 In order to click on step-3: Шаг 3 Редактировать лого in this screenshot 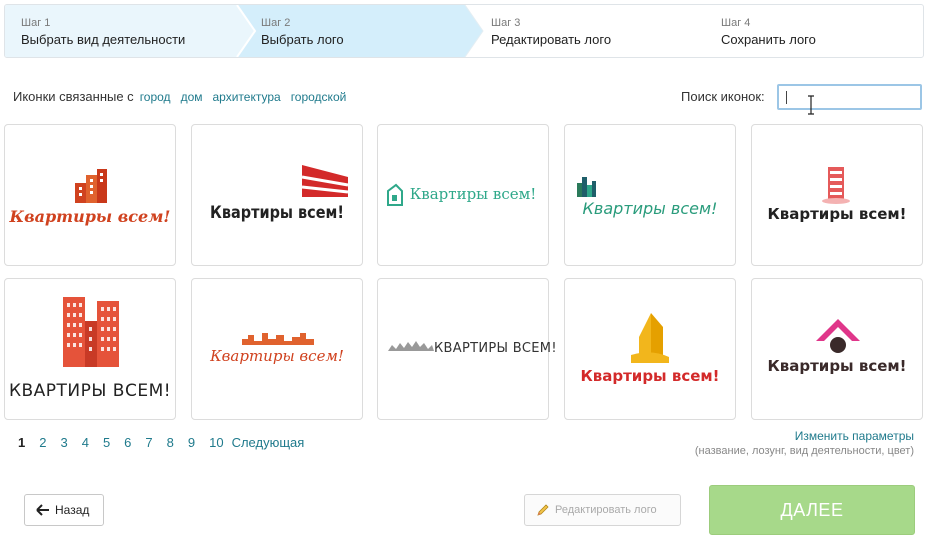, I will do `click(596, 31)`.